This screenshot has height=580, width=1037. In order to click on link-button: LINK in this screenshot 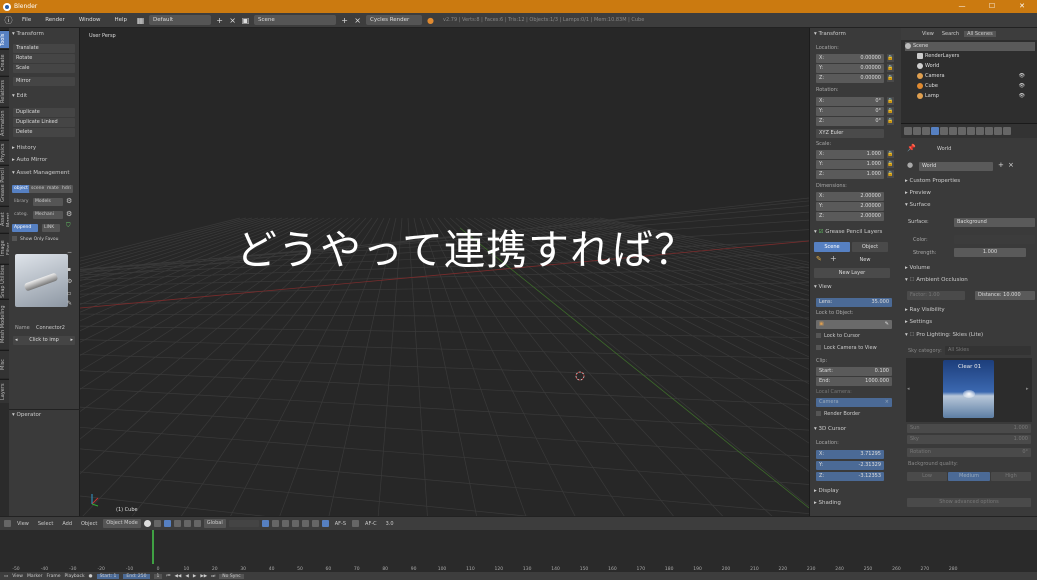, I will do `click(51, 228)`.